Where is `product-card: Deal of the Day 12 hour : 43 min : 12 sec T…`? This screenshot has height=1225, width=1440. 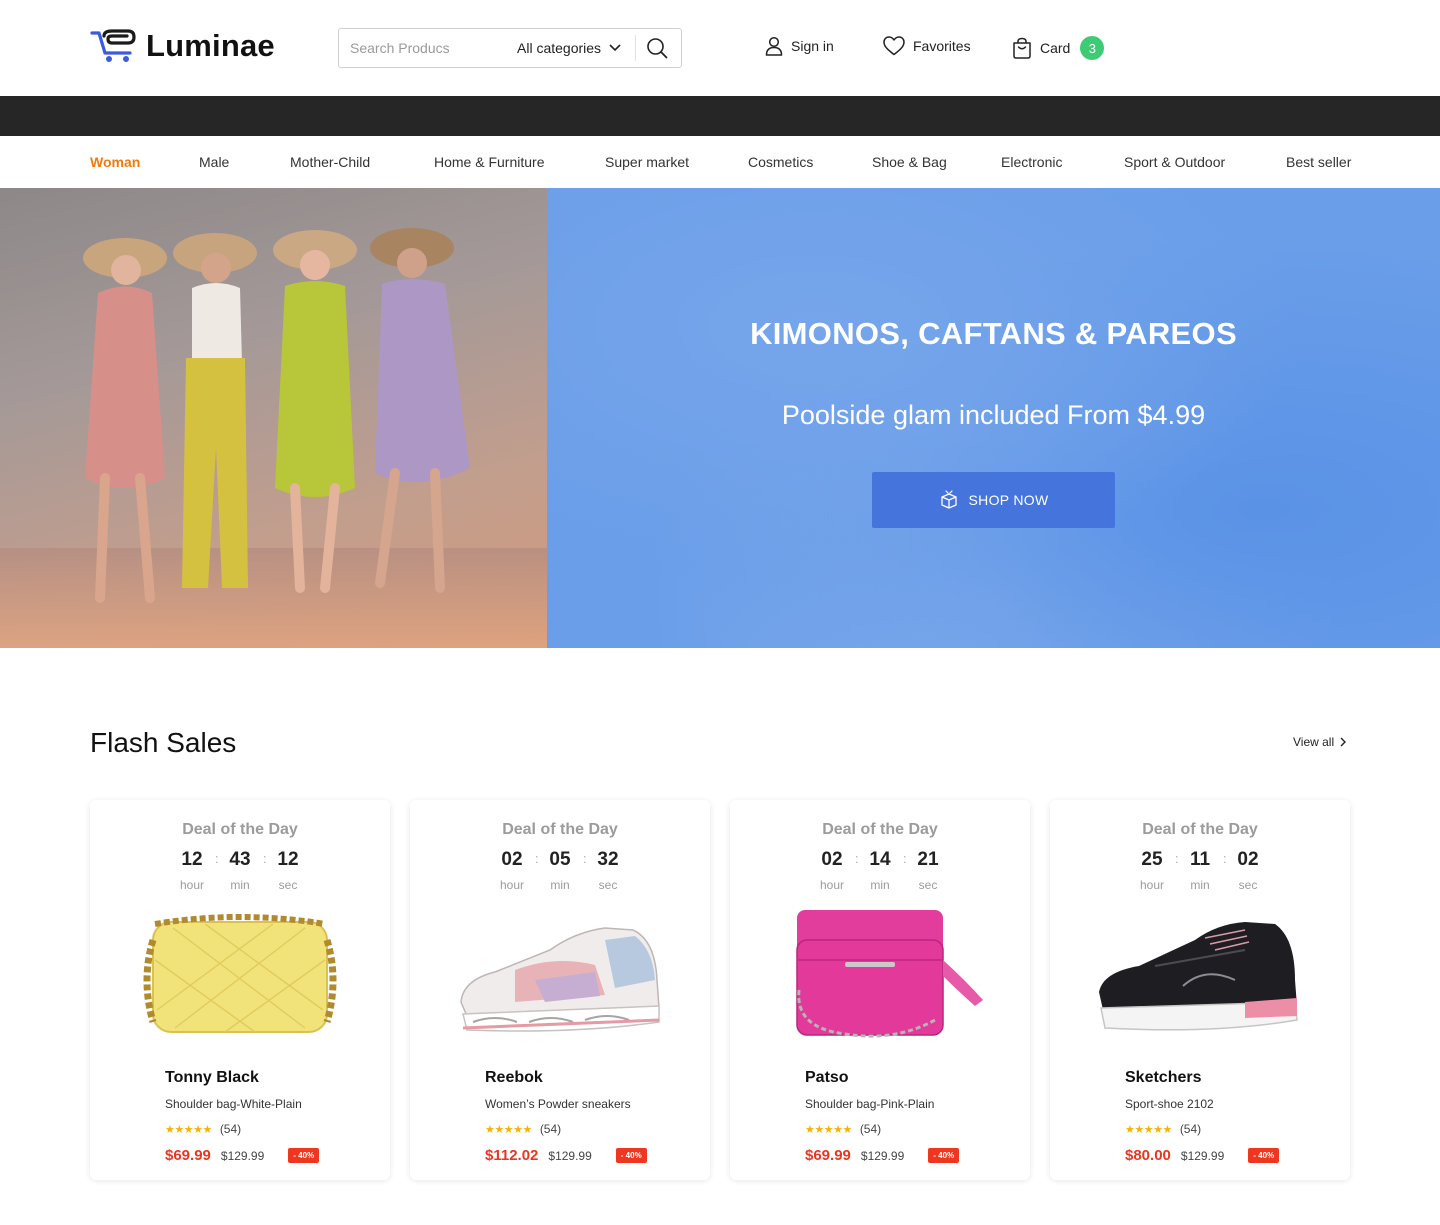
product-card: Deal of the Day 12 hour : 43 min : 12 sec T… is located at coordinates (240, 990).